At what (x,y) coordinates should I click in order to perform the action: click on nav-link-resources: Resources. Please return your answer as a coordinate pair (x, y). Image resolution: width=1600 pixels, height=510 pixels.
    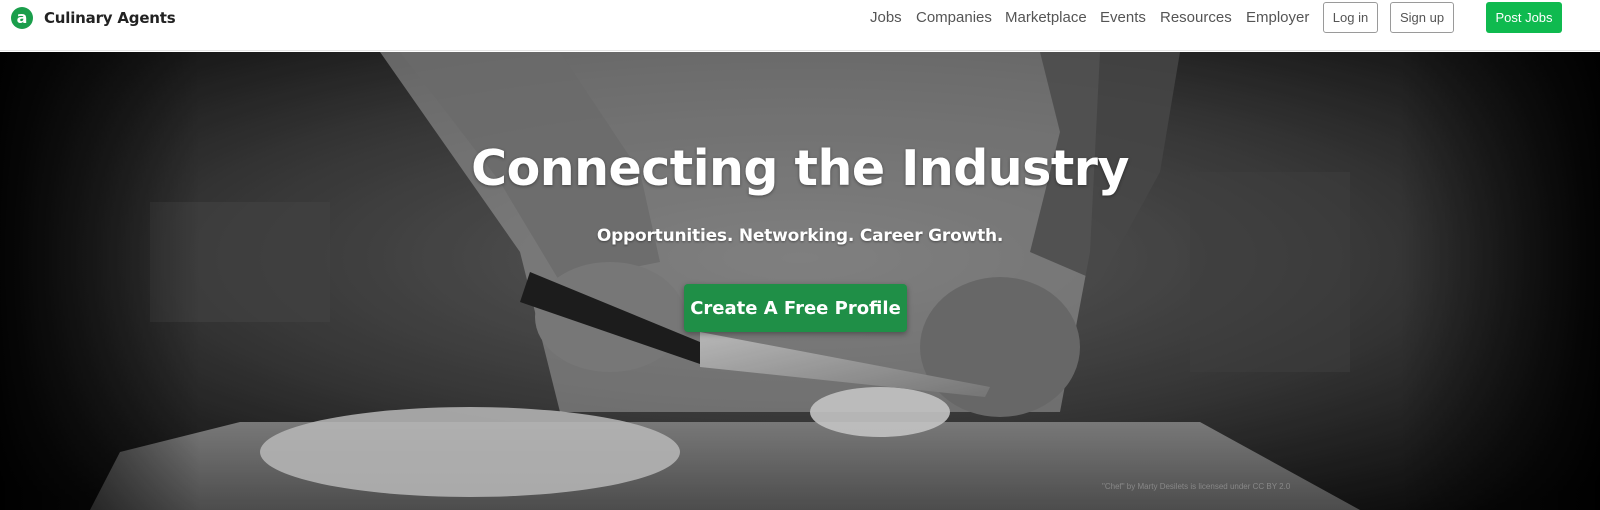
    Looking at the image, I should click on (1196, 18).